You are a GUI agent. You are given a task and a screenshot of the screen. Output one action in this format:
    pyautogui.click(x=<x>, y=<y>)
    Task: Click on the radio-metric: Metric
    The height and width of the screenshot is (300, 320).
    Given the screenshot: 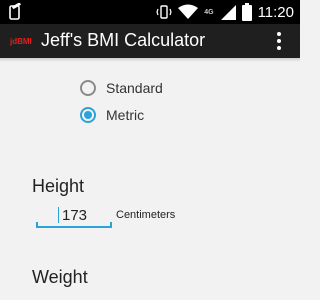 What is the action you would take?
    pyautogui.click(x=112, y=115)
    